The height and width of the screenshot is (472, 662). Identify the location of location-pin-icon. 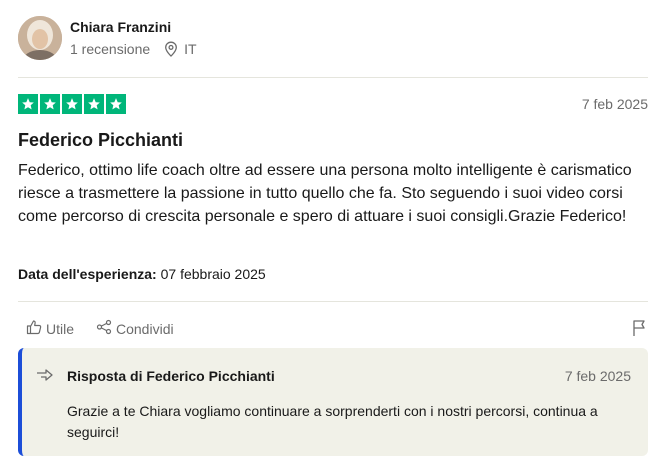
(171, 49).